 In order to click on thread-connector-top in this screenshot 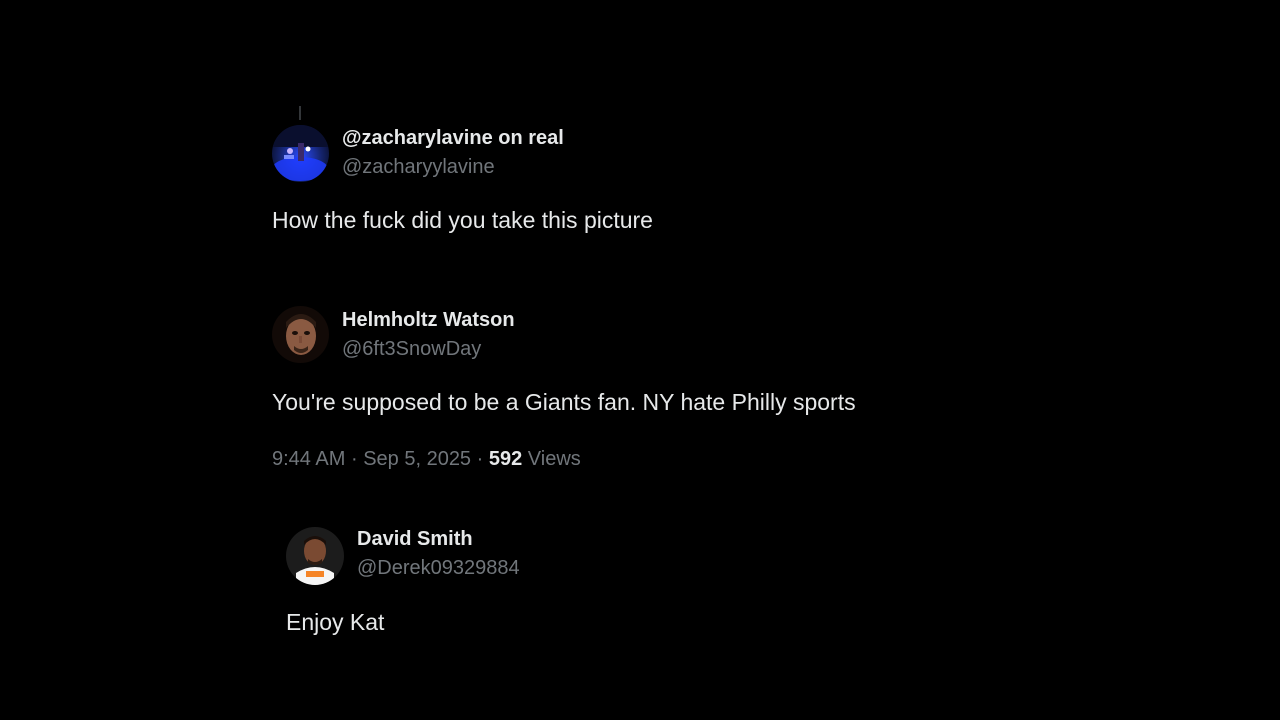, I will do `click(300, 113)`.